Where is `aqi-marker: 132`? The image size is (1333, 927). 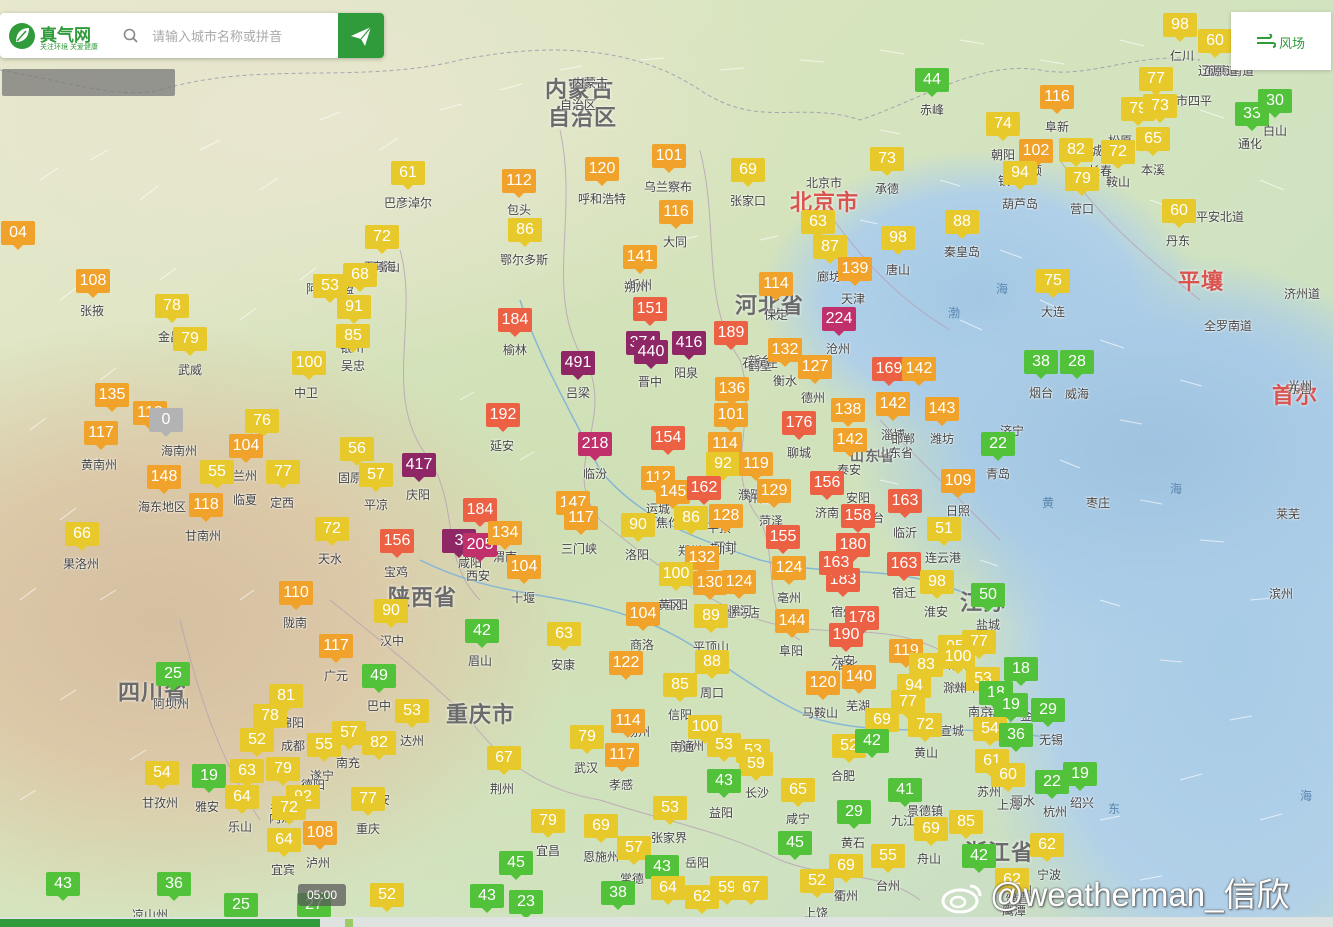 aqi-marker: 132 is located at coordinates (785, 352).